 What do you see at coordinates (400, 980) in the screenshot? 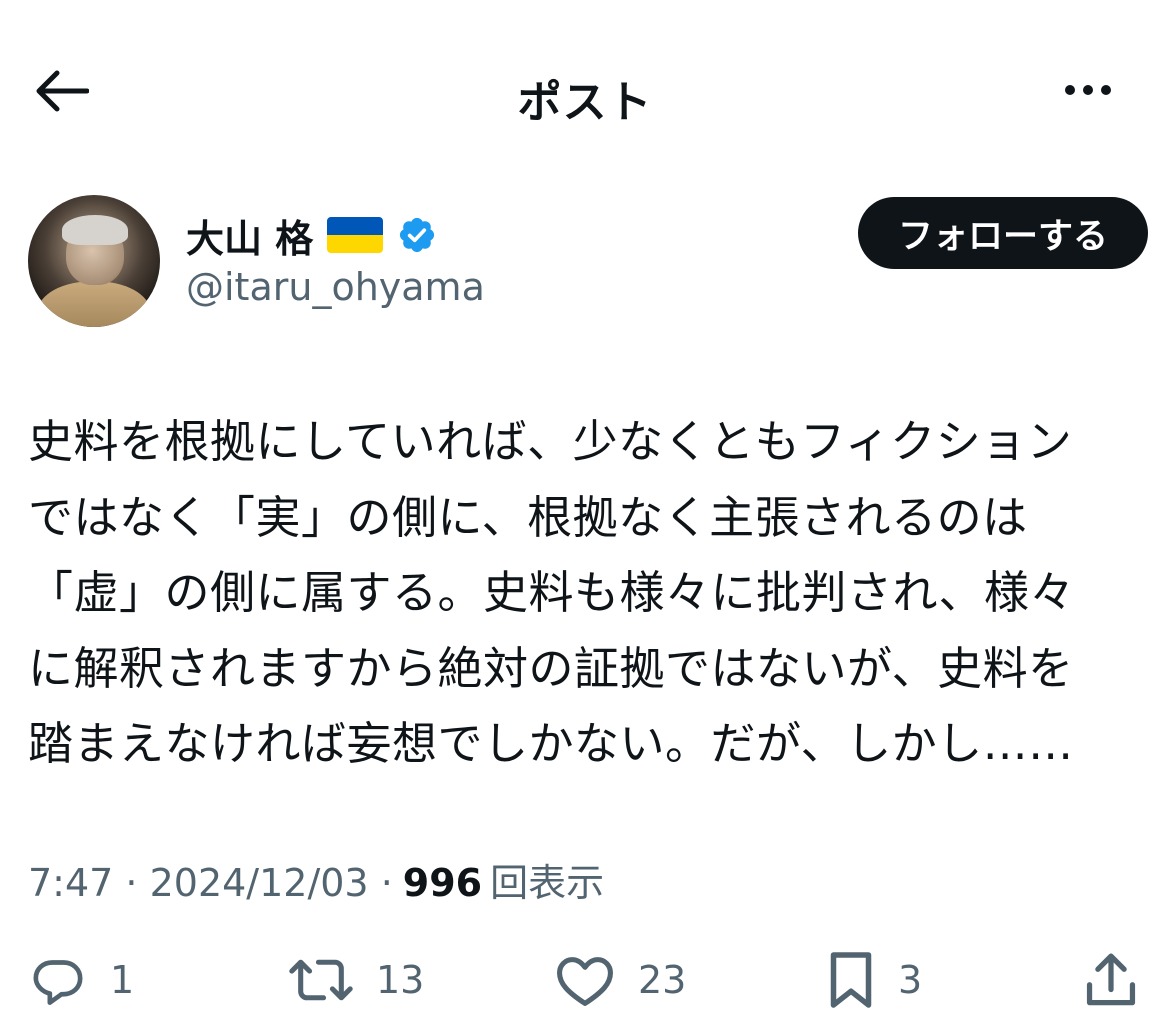
I see `repost-count: 13` at bounding box center [400, 980].